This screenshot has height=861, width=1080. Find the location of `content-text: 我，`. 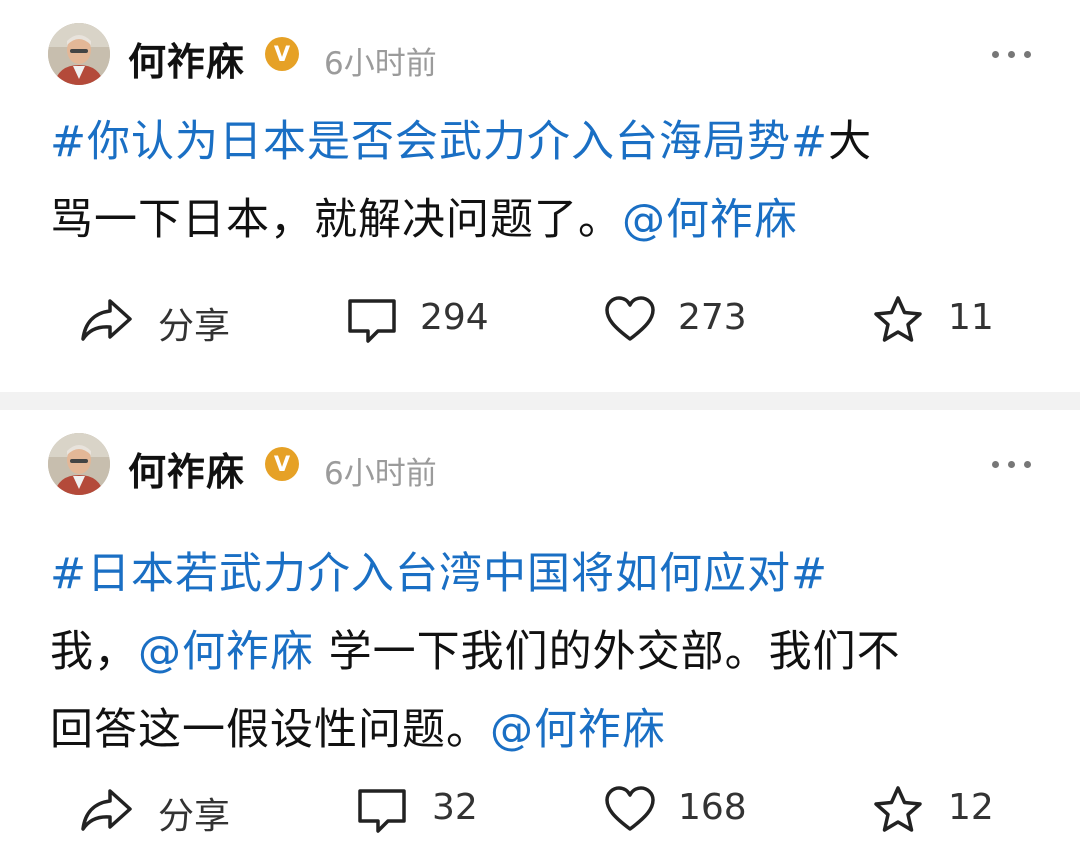

content-text: 我， is located at coordinates (94, 652).